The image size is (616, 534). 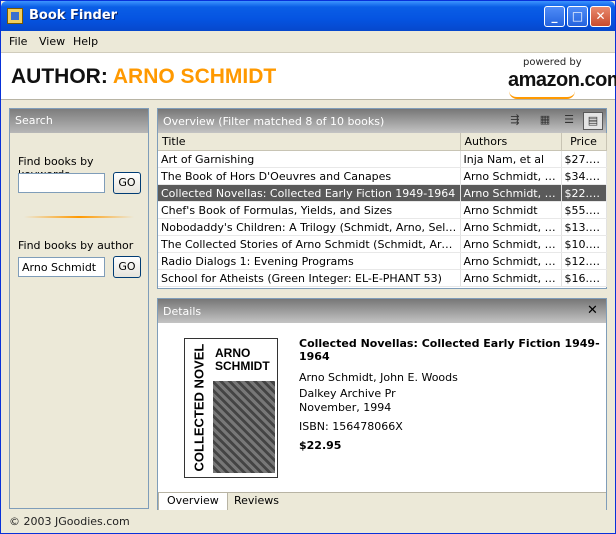 I want to click on search-panel-header: Search, so click(x=79, y=121).